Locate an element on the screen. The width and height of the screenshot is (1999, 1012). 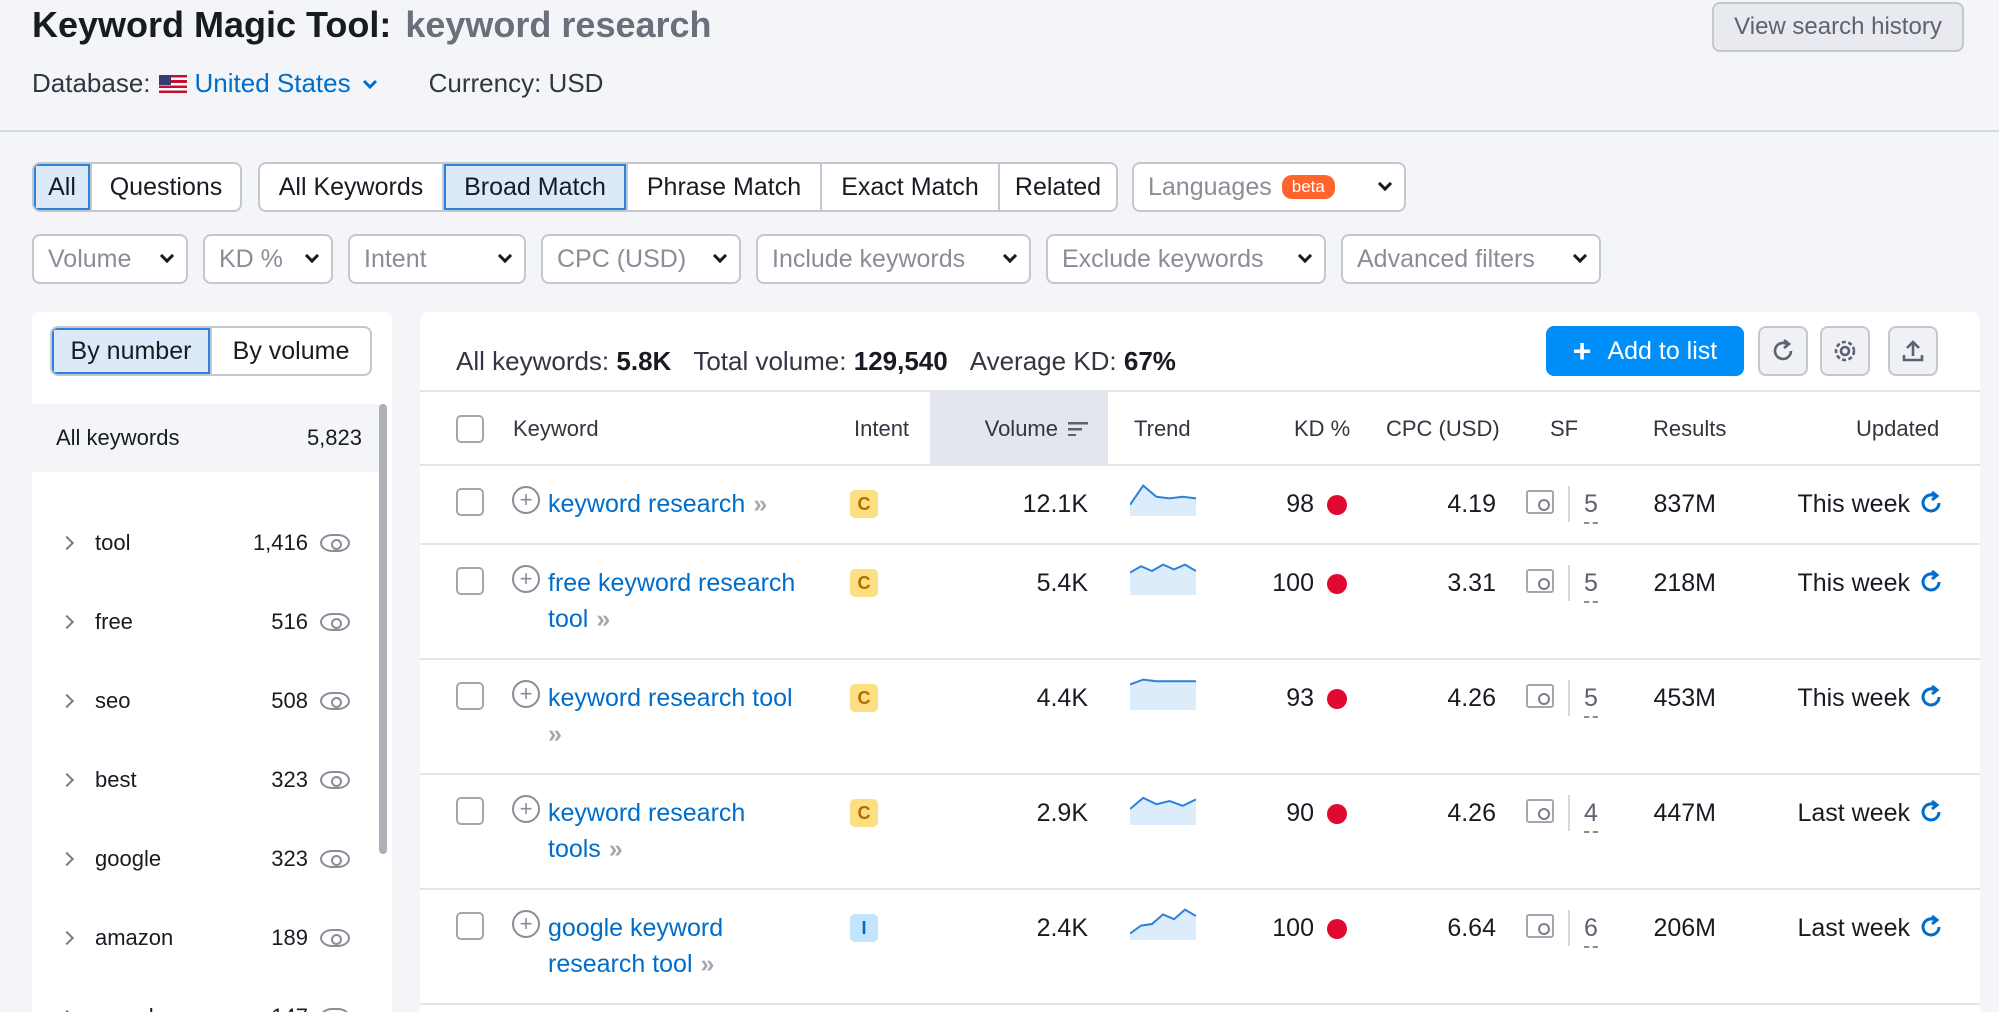
group-count: 1,416 is located at coordinates (280, 542).